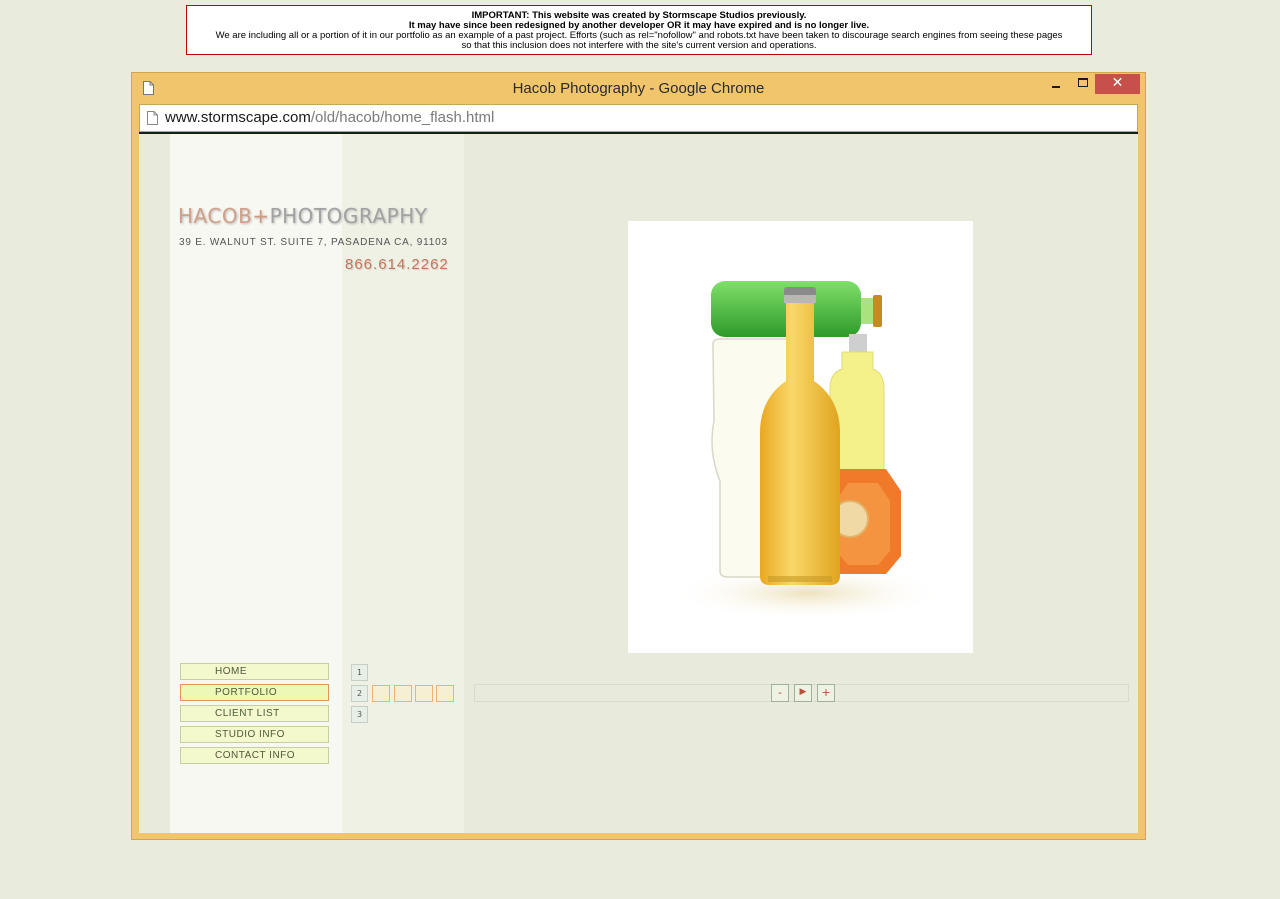 The width and height of the screenshot is (1280, 899). I want to click on url-host: www.stormscape.com, so click(238, 117).